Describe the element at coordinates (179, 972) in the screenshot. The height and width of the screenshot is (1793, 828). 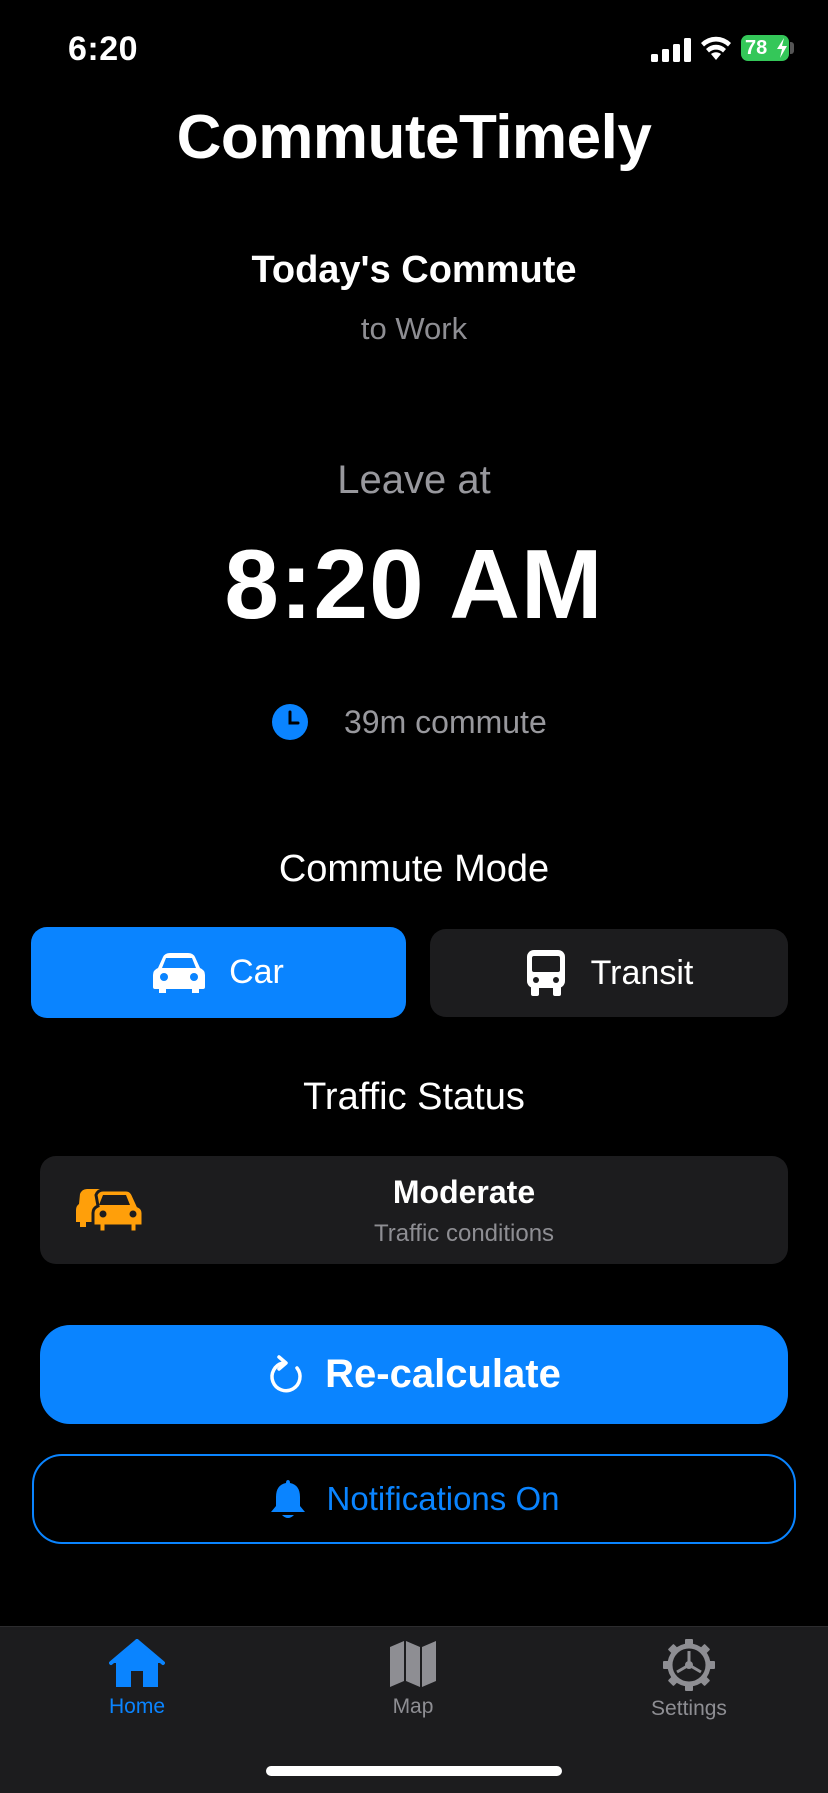
I see `car-icon` at that location.